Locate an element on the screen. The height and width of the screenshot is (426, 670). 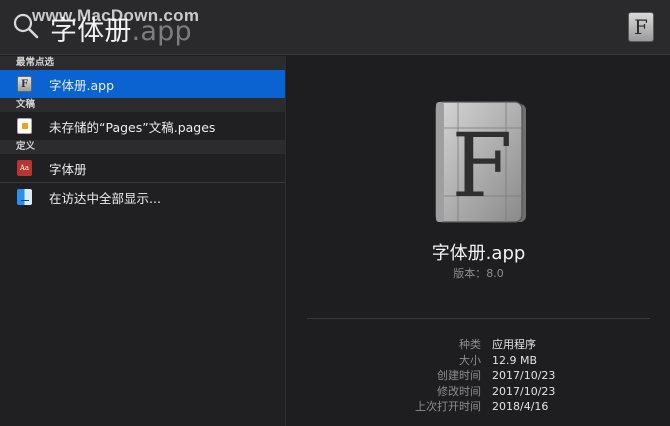
result-label: 字体册 is located at coordinates (68, 169).